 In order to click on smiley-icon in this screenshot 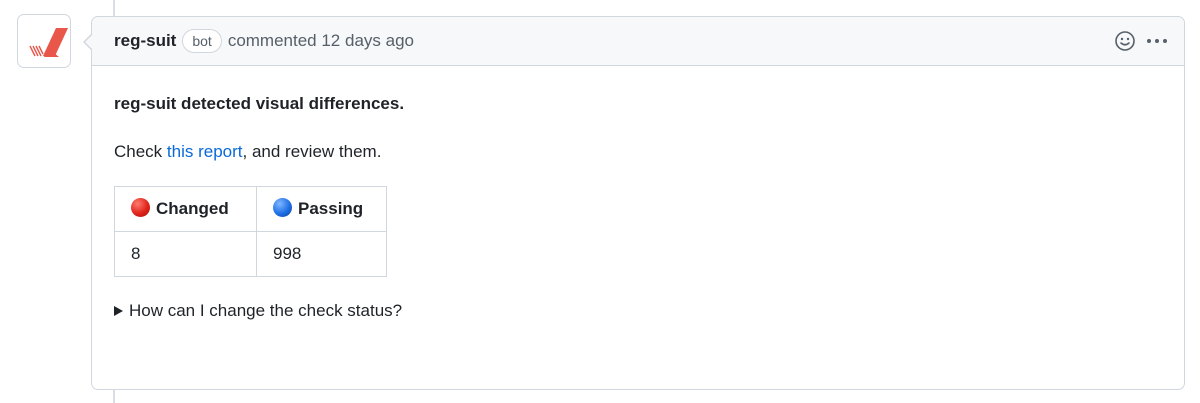, I will do `click(1125, 41)`.